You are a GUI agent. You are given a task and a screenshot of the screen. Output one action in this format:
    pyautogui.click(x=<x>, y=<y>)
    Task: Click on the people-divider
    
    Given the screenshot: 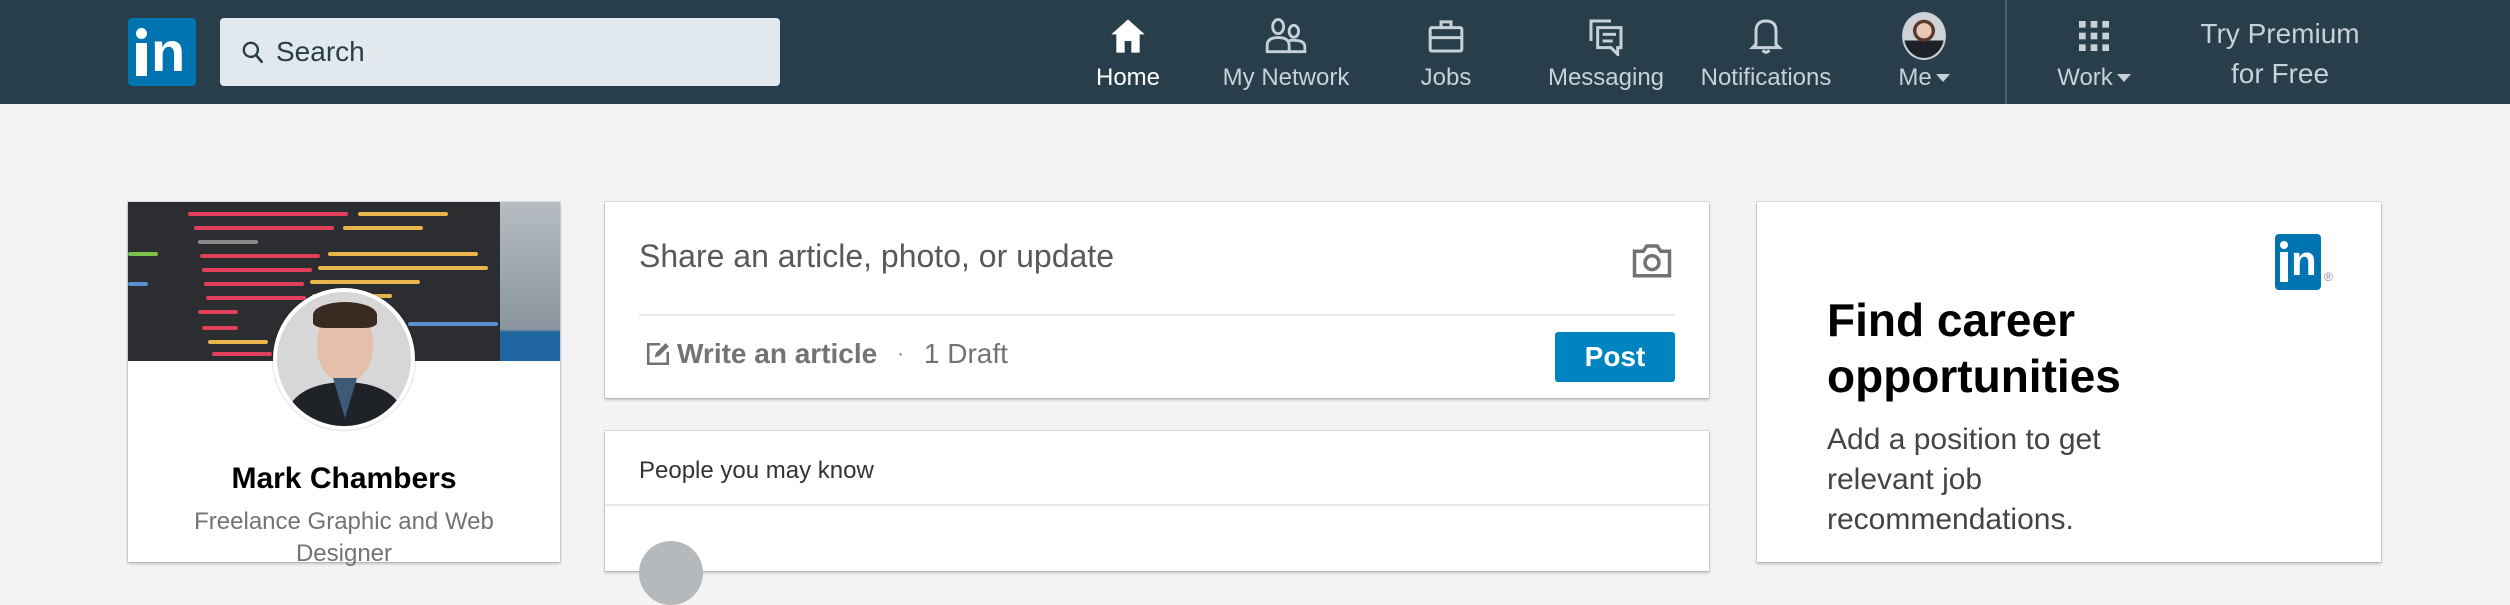 What is the action you would take?
    pyautogui.click(x=1157, y=505)
    